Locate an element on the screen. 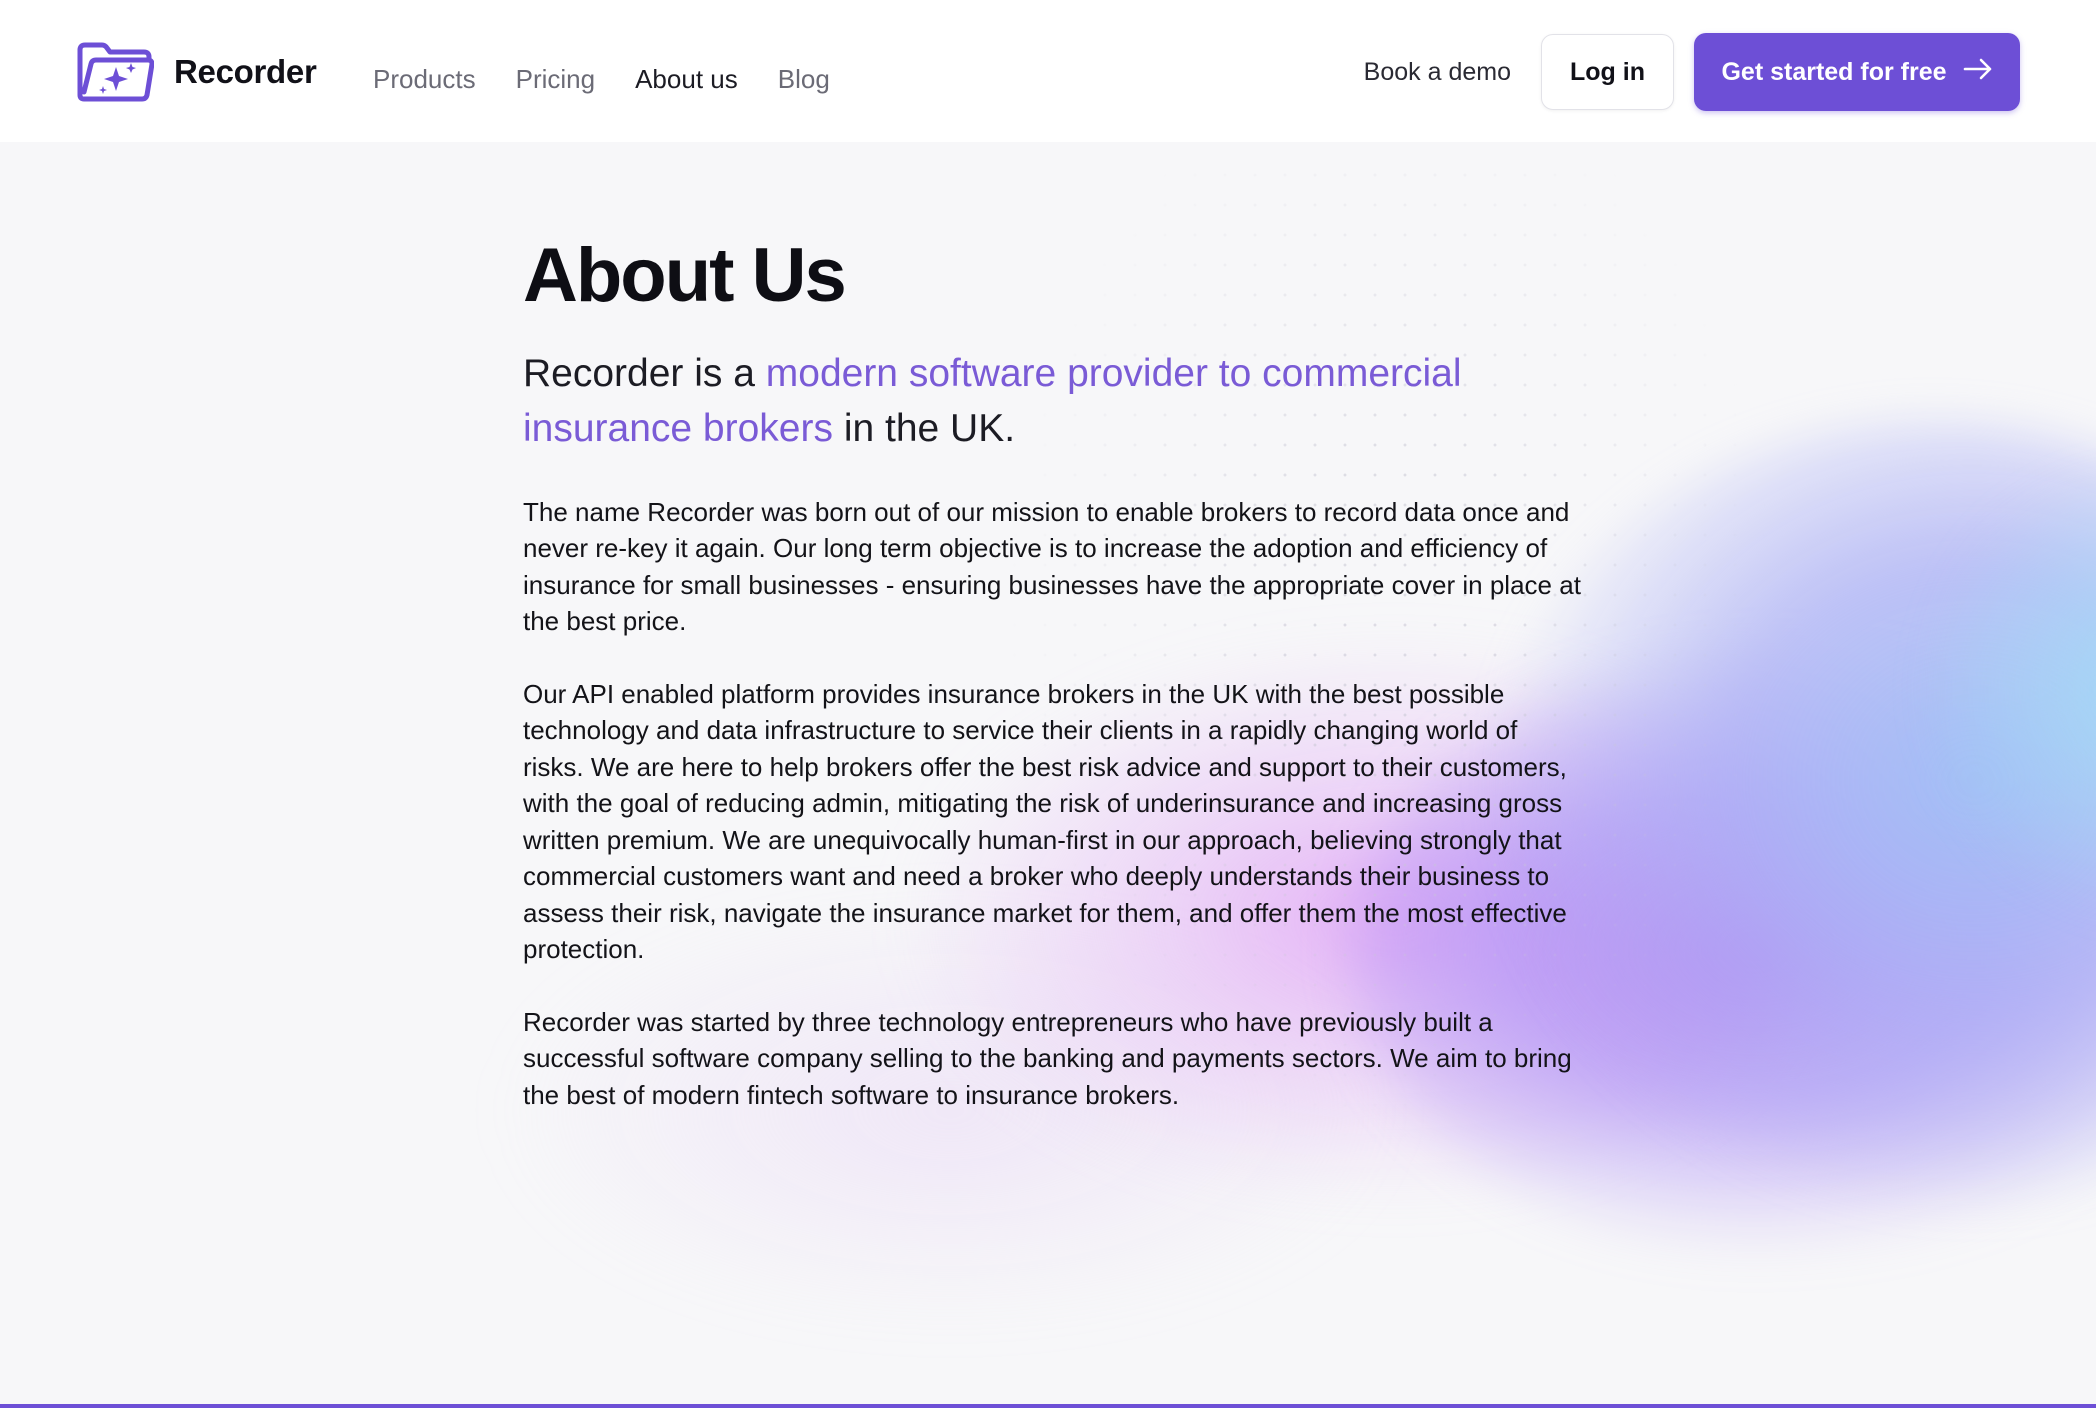 This screenshot has width=2096, height=1408. logo: Recorder is located at coordinates (196, 72).